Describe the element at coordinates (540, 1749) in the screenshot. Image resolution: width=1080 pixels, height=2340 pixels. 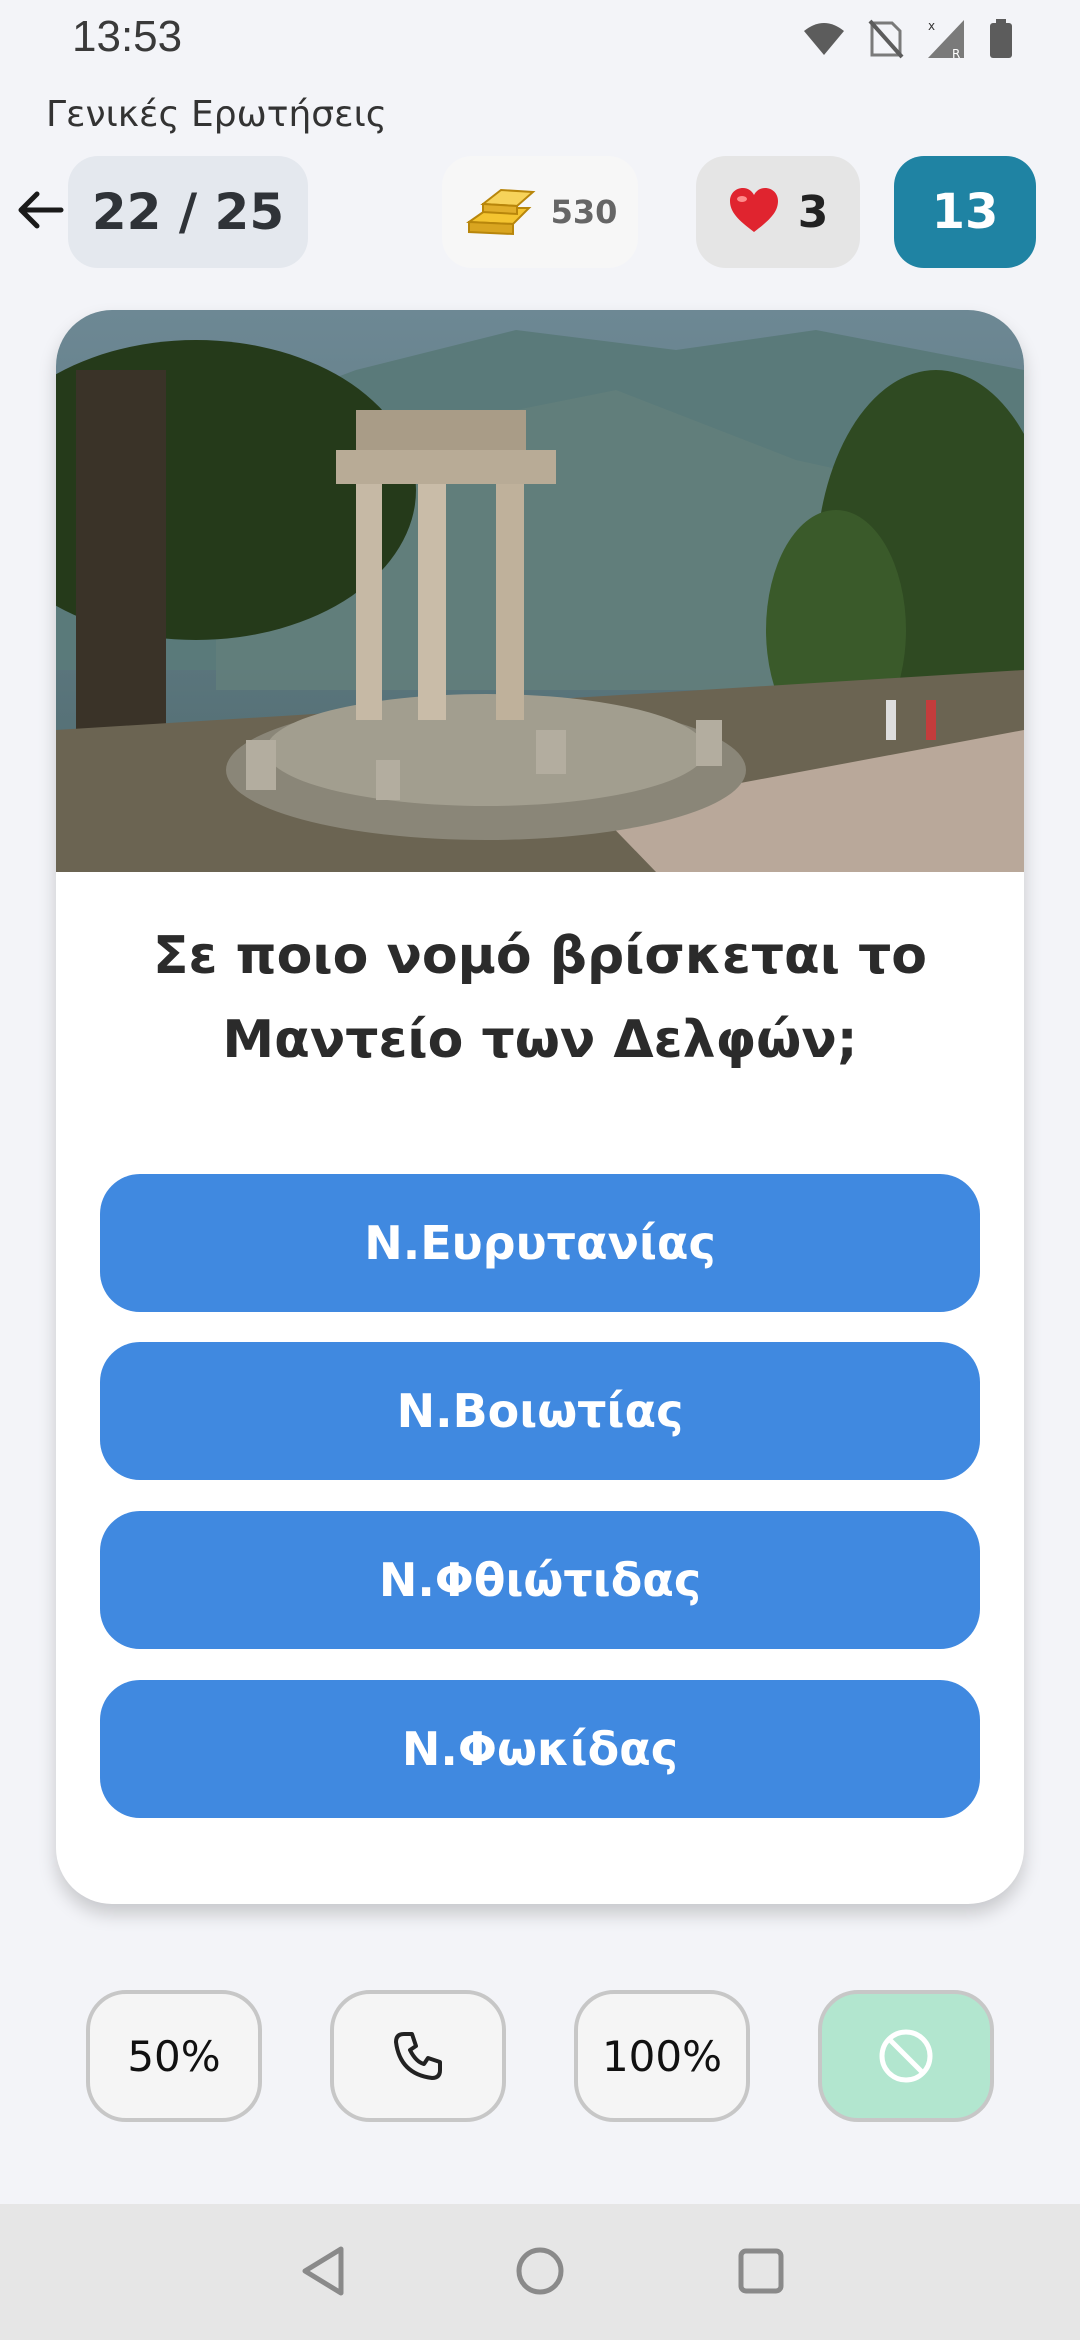
I see `answer-option-4: Ν.Φωκίδας` at that location.